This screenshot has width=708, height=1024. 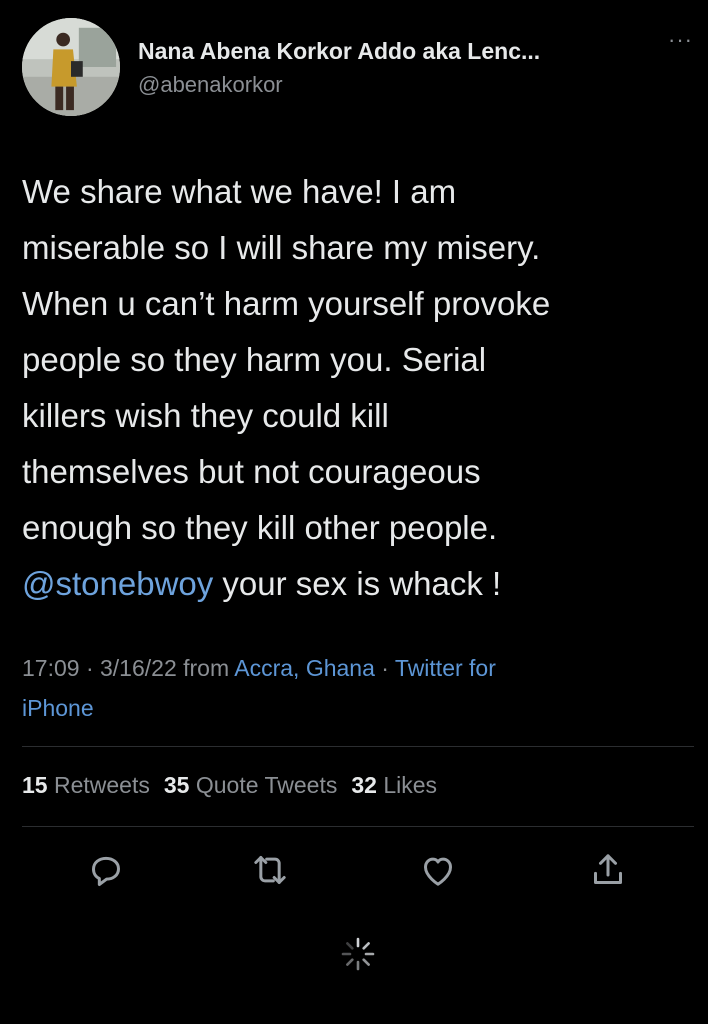 I want to click on tweet-line-last: @stonebwoy your sex is whack !, so click(x=357, y=584).